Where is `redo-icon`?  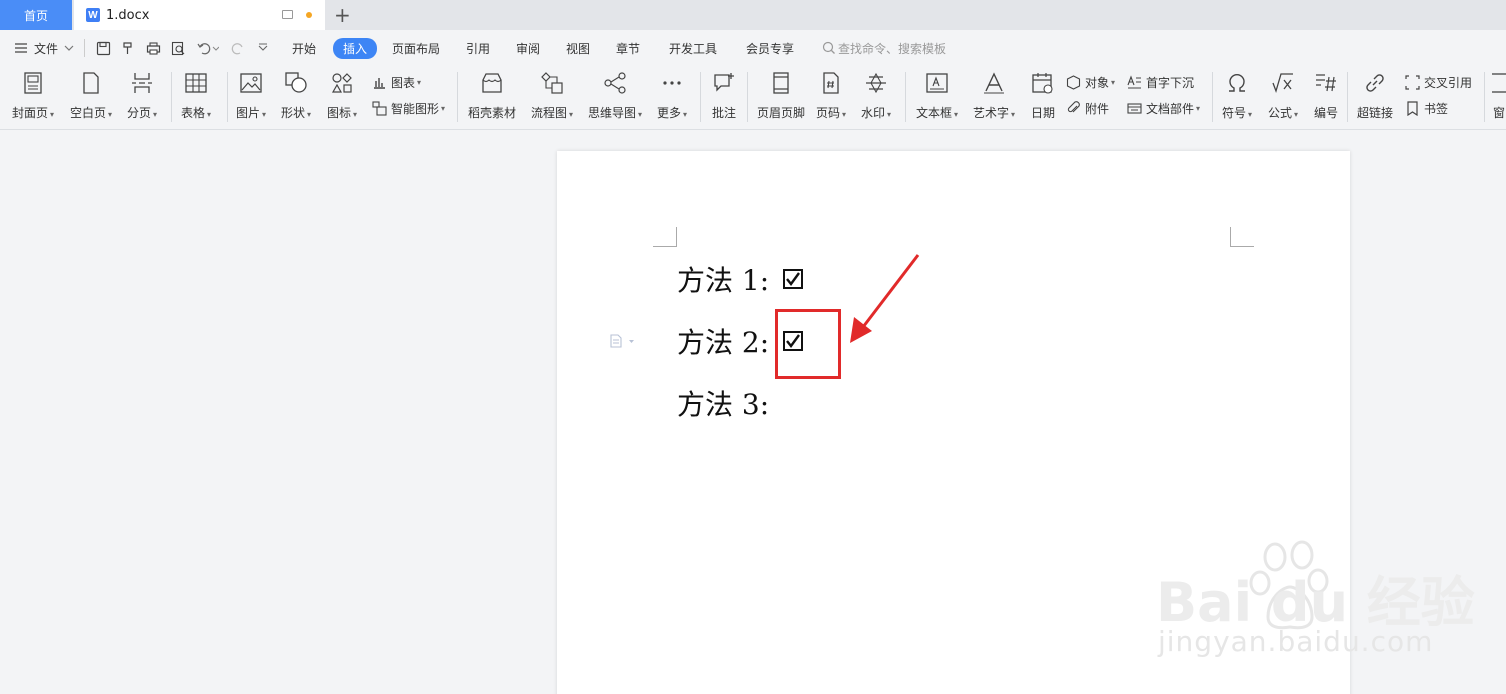 redo-icon is located at coordinates (237, 48).